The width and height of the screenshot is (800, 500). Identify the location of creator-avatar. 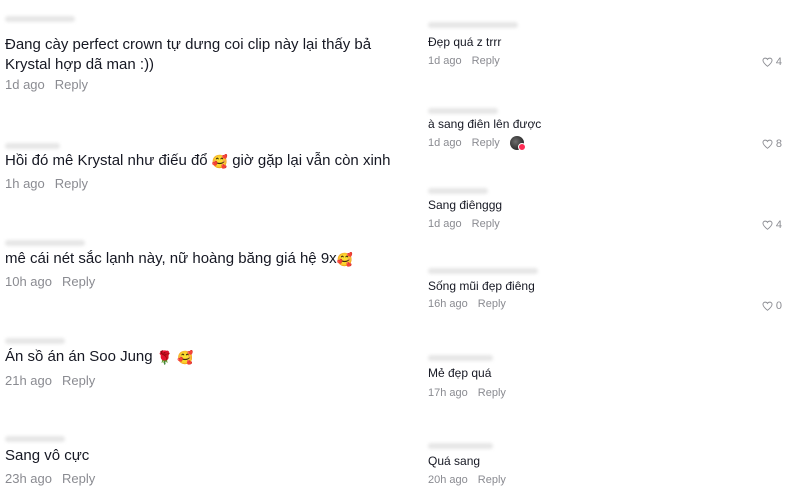
(517, 143).